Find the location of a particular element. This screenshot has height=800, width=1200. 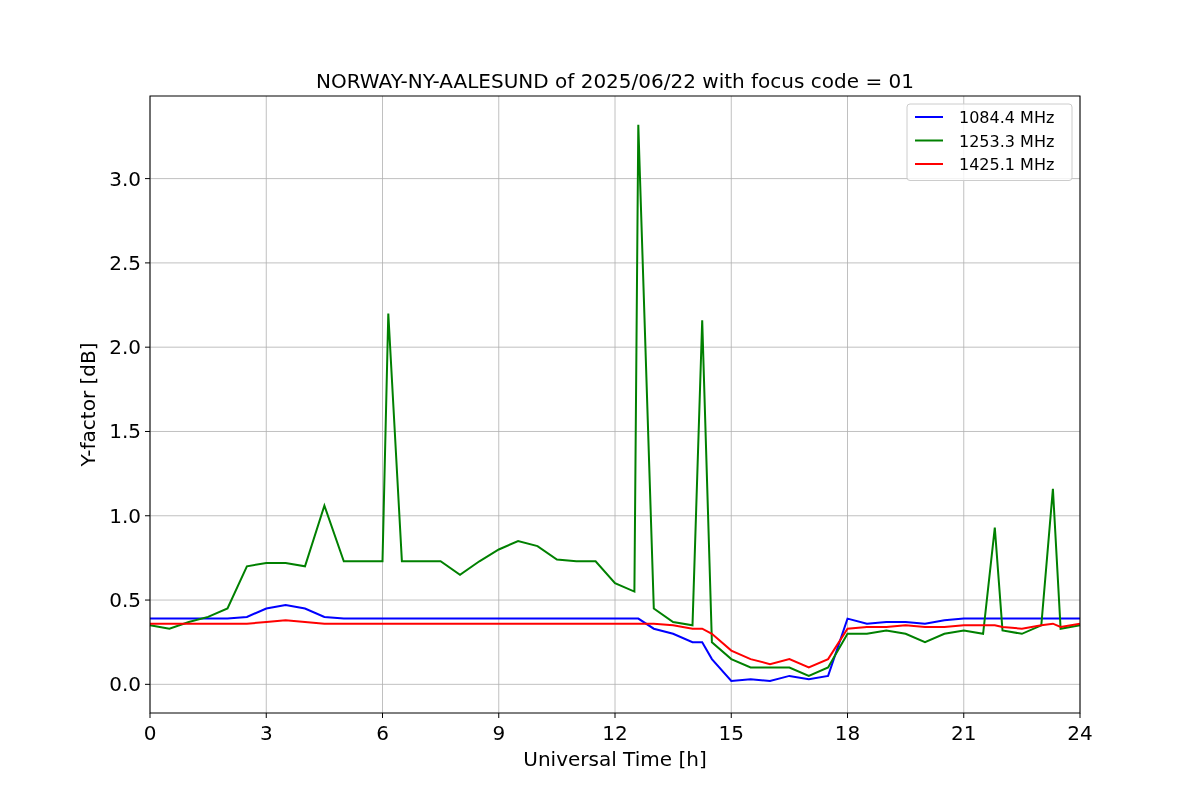

y-tick-label: 0.5 is located at coordinates (125, 600).